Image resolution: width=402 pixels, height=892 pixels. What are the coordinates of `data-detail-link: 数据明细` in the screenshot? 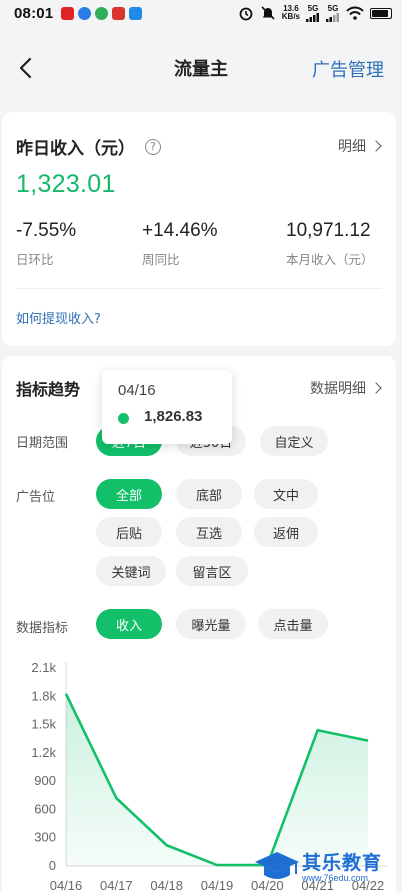 It's located at (346, 388).